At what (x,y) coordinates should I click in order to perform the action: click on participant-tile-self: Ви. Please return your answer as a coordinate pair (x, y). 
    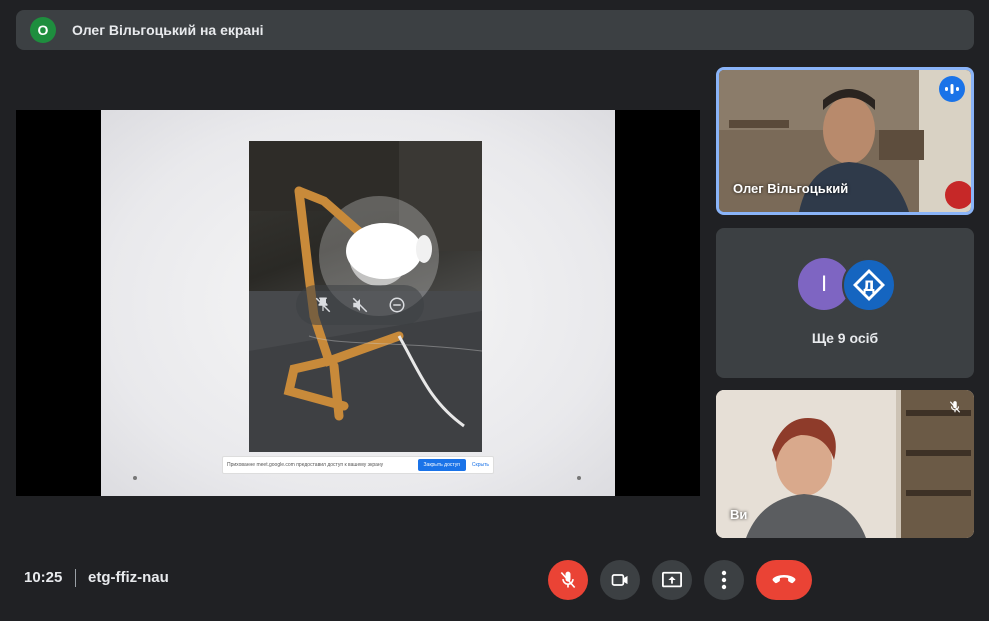
    Looking at the image, I should click on (845, 464).